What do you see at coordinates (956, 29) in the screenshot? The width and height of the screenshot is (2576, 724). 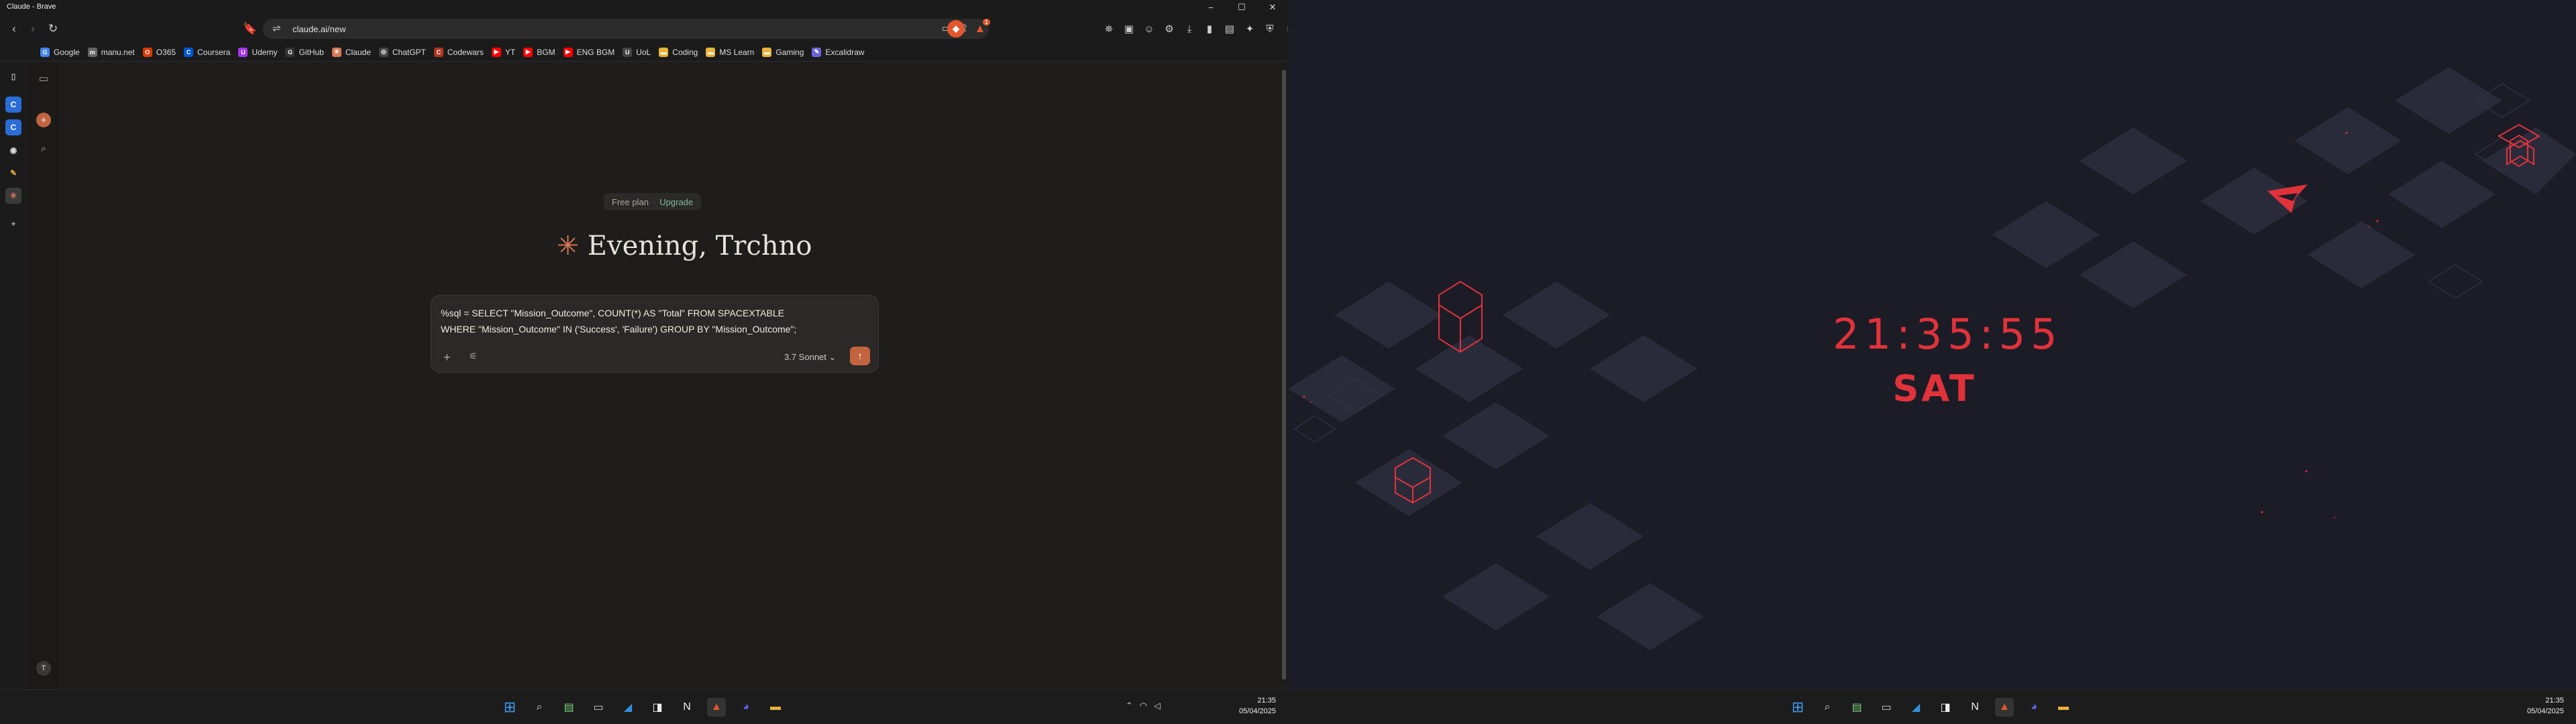 I see `brave-shields-icon: ◆` at bounding box center [956, 29].